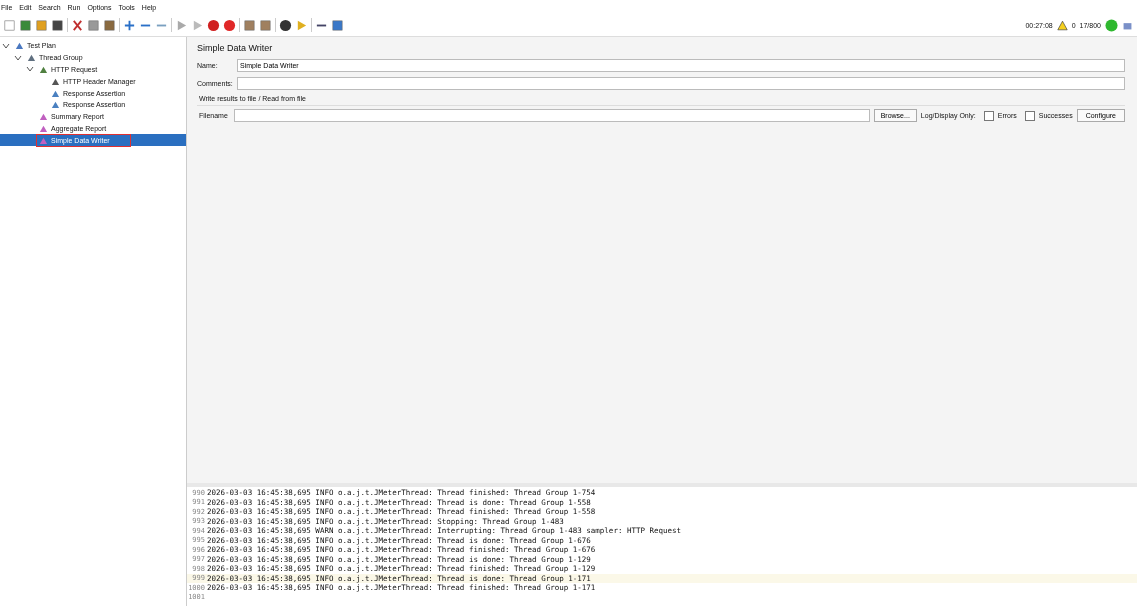 The height and width of the screenshot is (606, 1137). Describe the element at coordinates (235, 48) in the screenshot. I see `panel-title: Simple Data Writer` at that location.